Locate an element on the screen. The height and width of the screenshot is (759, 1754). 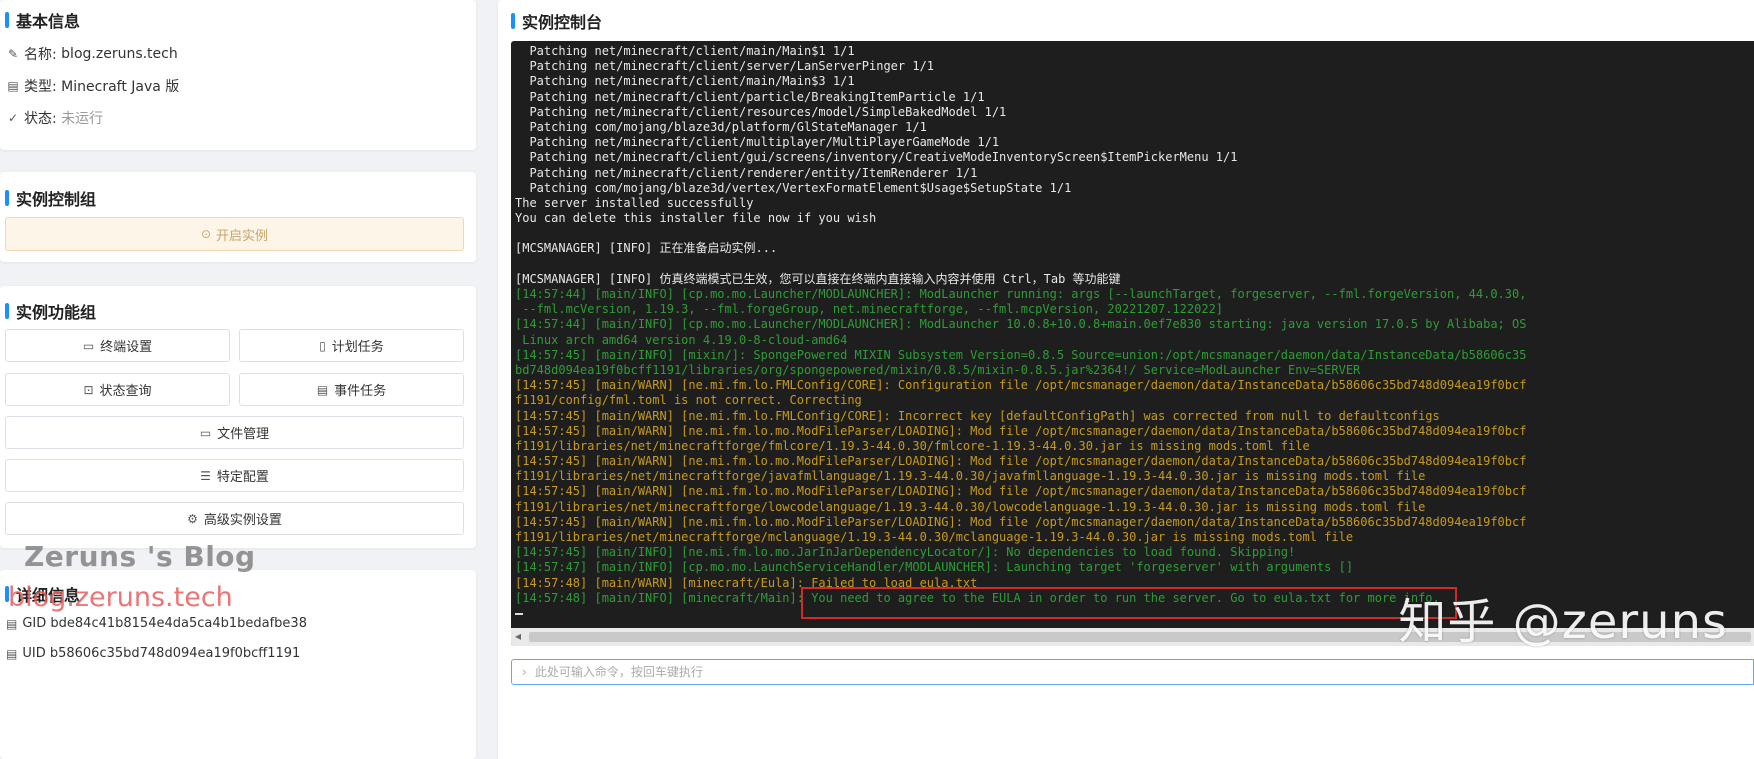
terminal-settings-label: 终端设置 is located at coordinates (126, 347).